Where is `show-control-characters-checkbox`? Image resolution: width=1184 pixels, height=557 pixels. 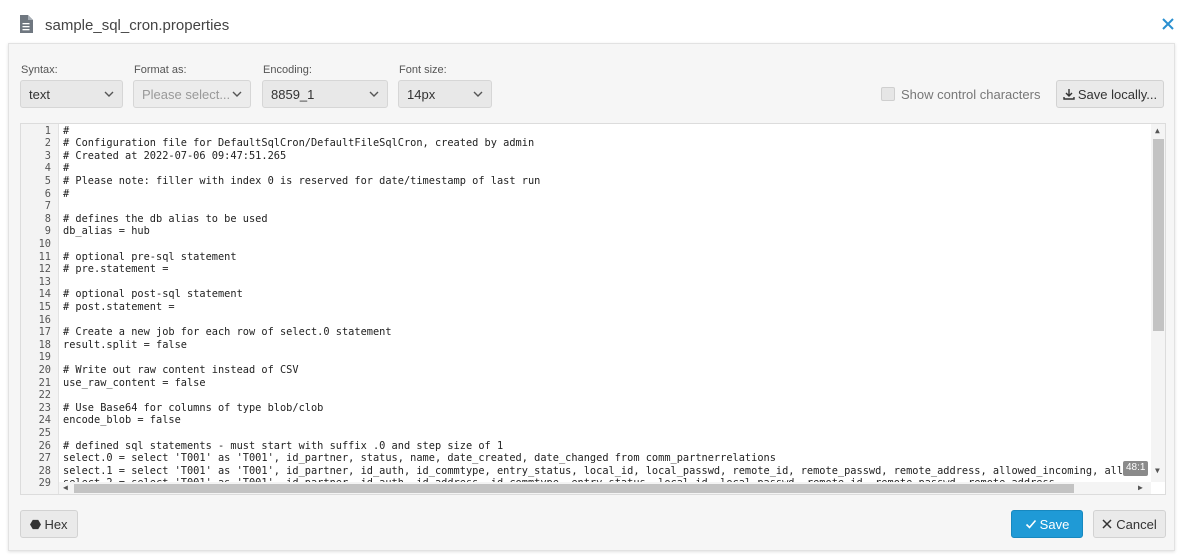
show-control-characters-checkbox is located at coordinates (888, 94).